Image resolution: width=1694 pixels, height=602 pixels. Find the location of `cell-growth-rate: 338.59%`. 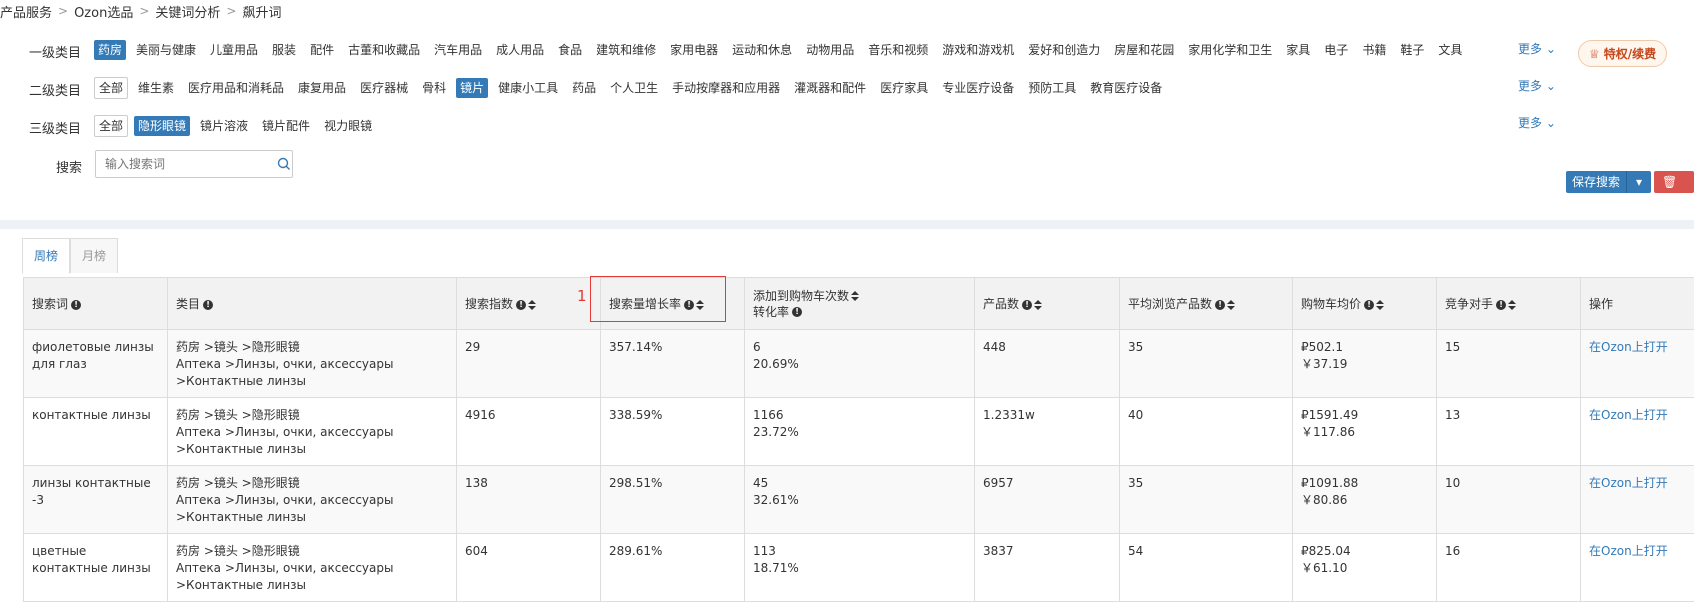

cell-growth-rate: 338.59% is located at coordinates (673, 432).